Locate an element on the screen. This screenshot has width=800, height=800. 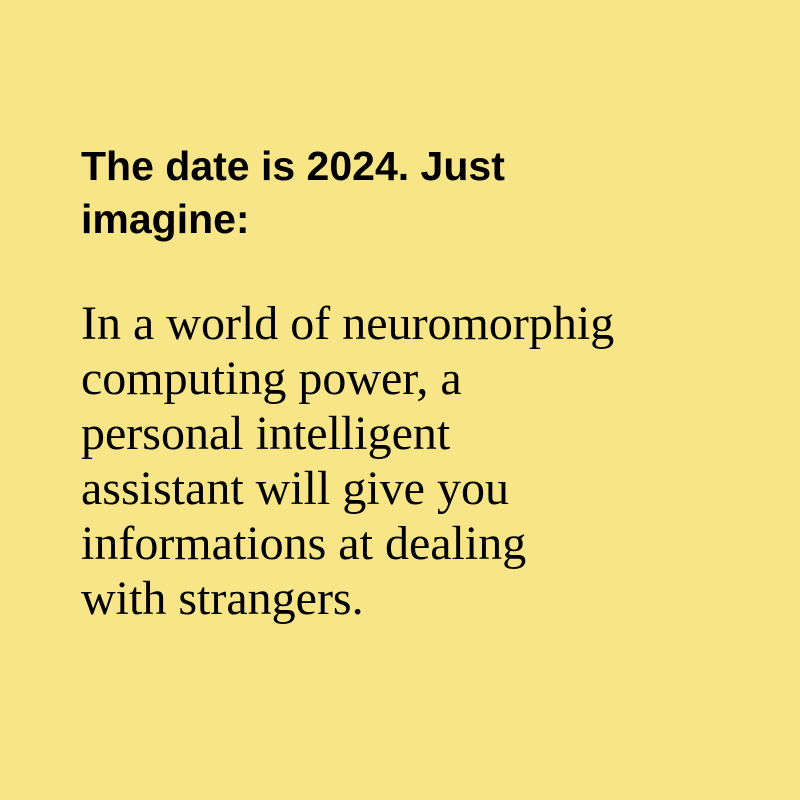
heading: The date is 2024. Just imagine: is located at coordinates (411, 193).